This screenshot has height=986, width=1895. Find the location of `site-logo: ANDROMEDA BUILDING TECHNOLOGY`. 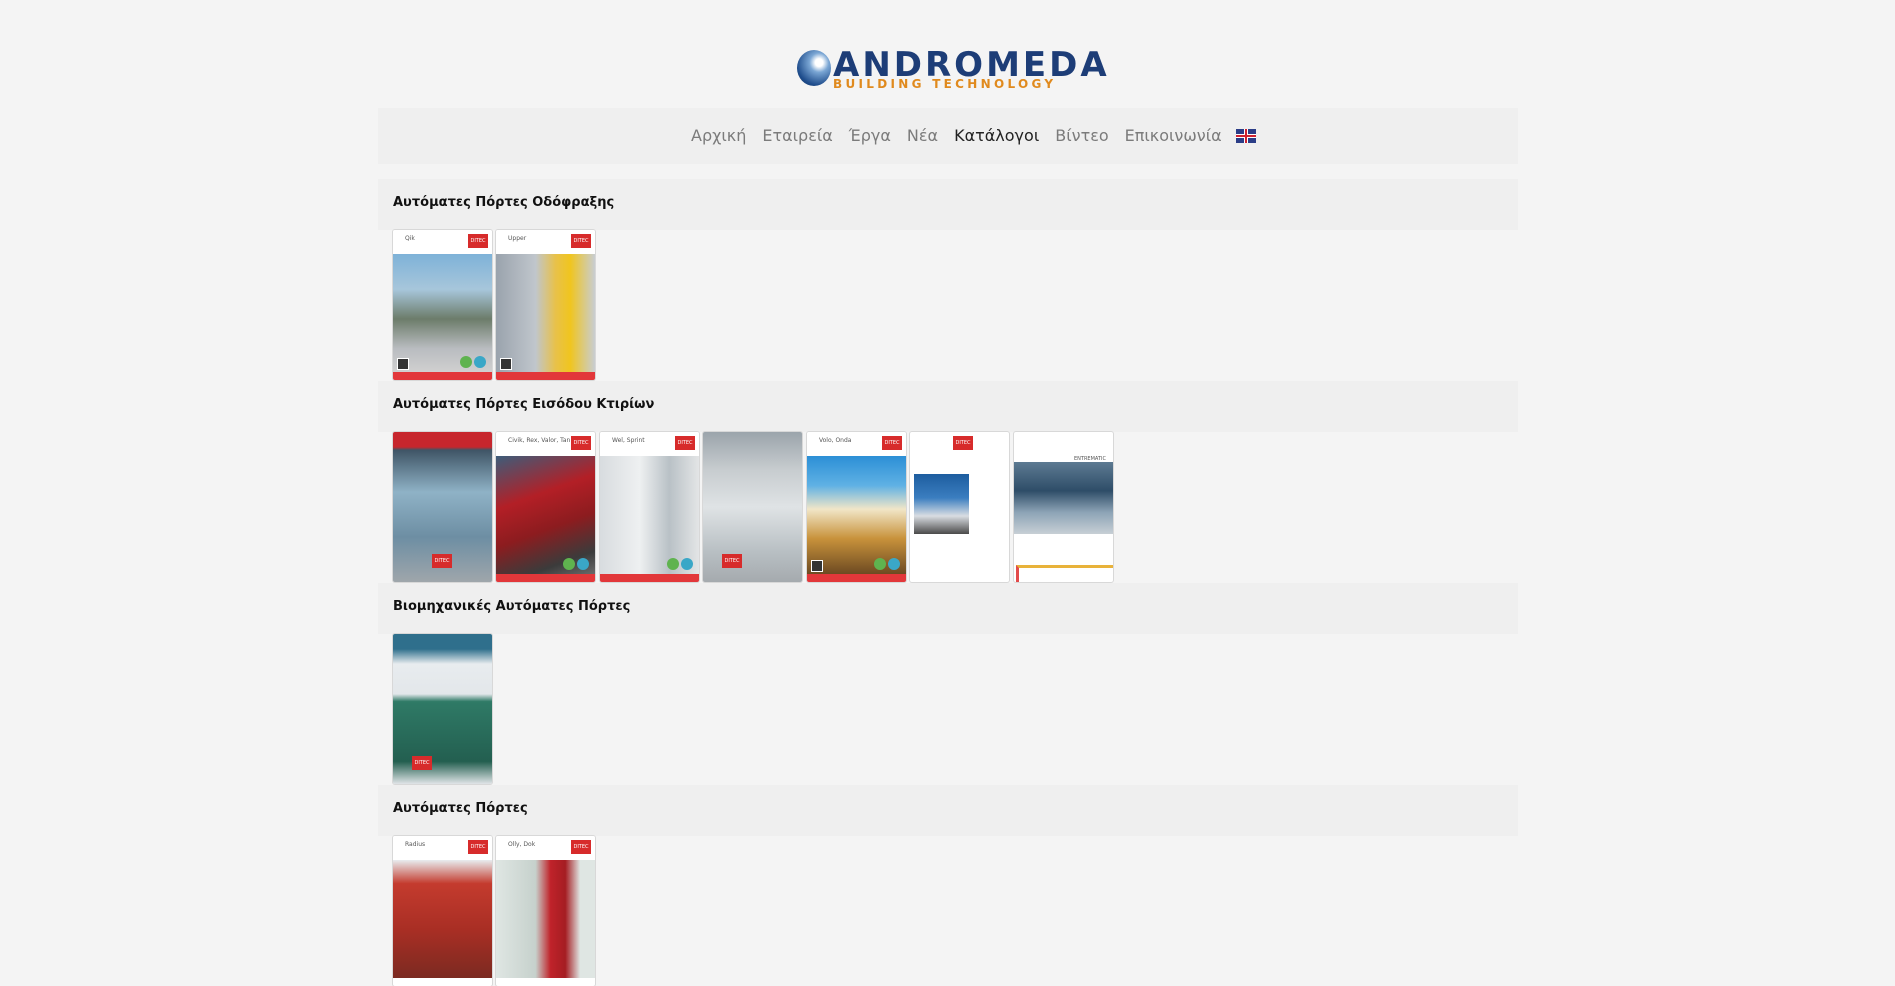

site-logo: ANDROMEDA BUILDING TECHNOLOGY is located at coordinates (952, 69).